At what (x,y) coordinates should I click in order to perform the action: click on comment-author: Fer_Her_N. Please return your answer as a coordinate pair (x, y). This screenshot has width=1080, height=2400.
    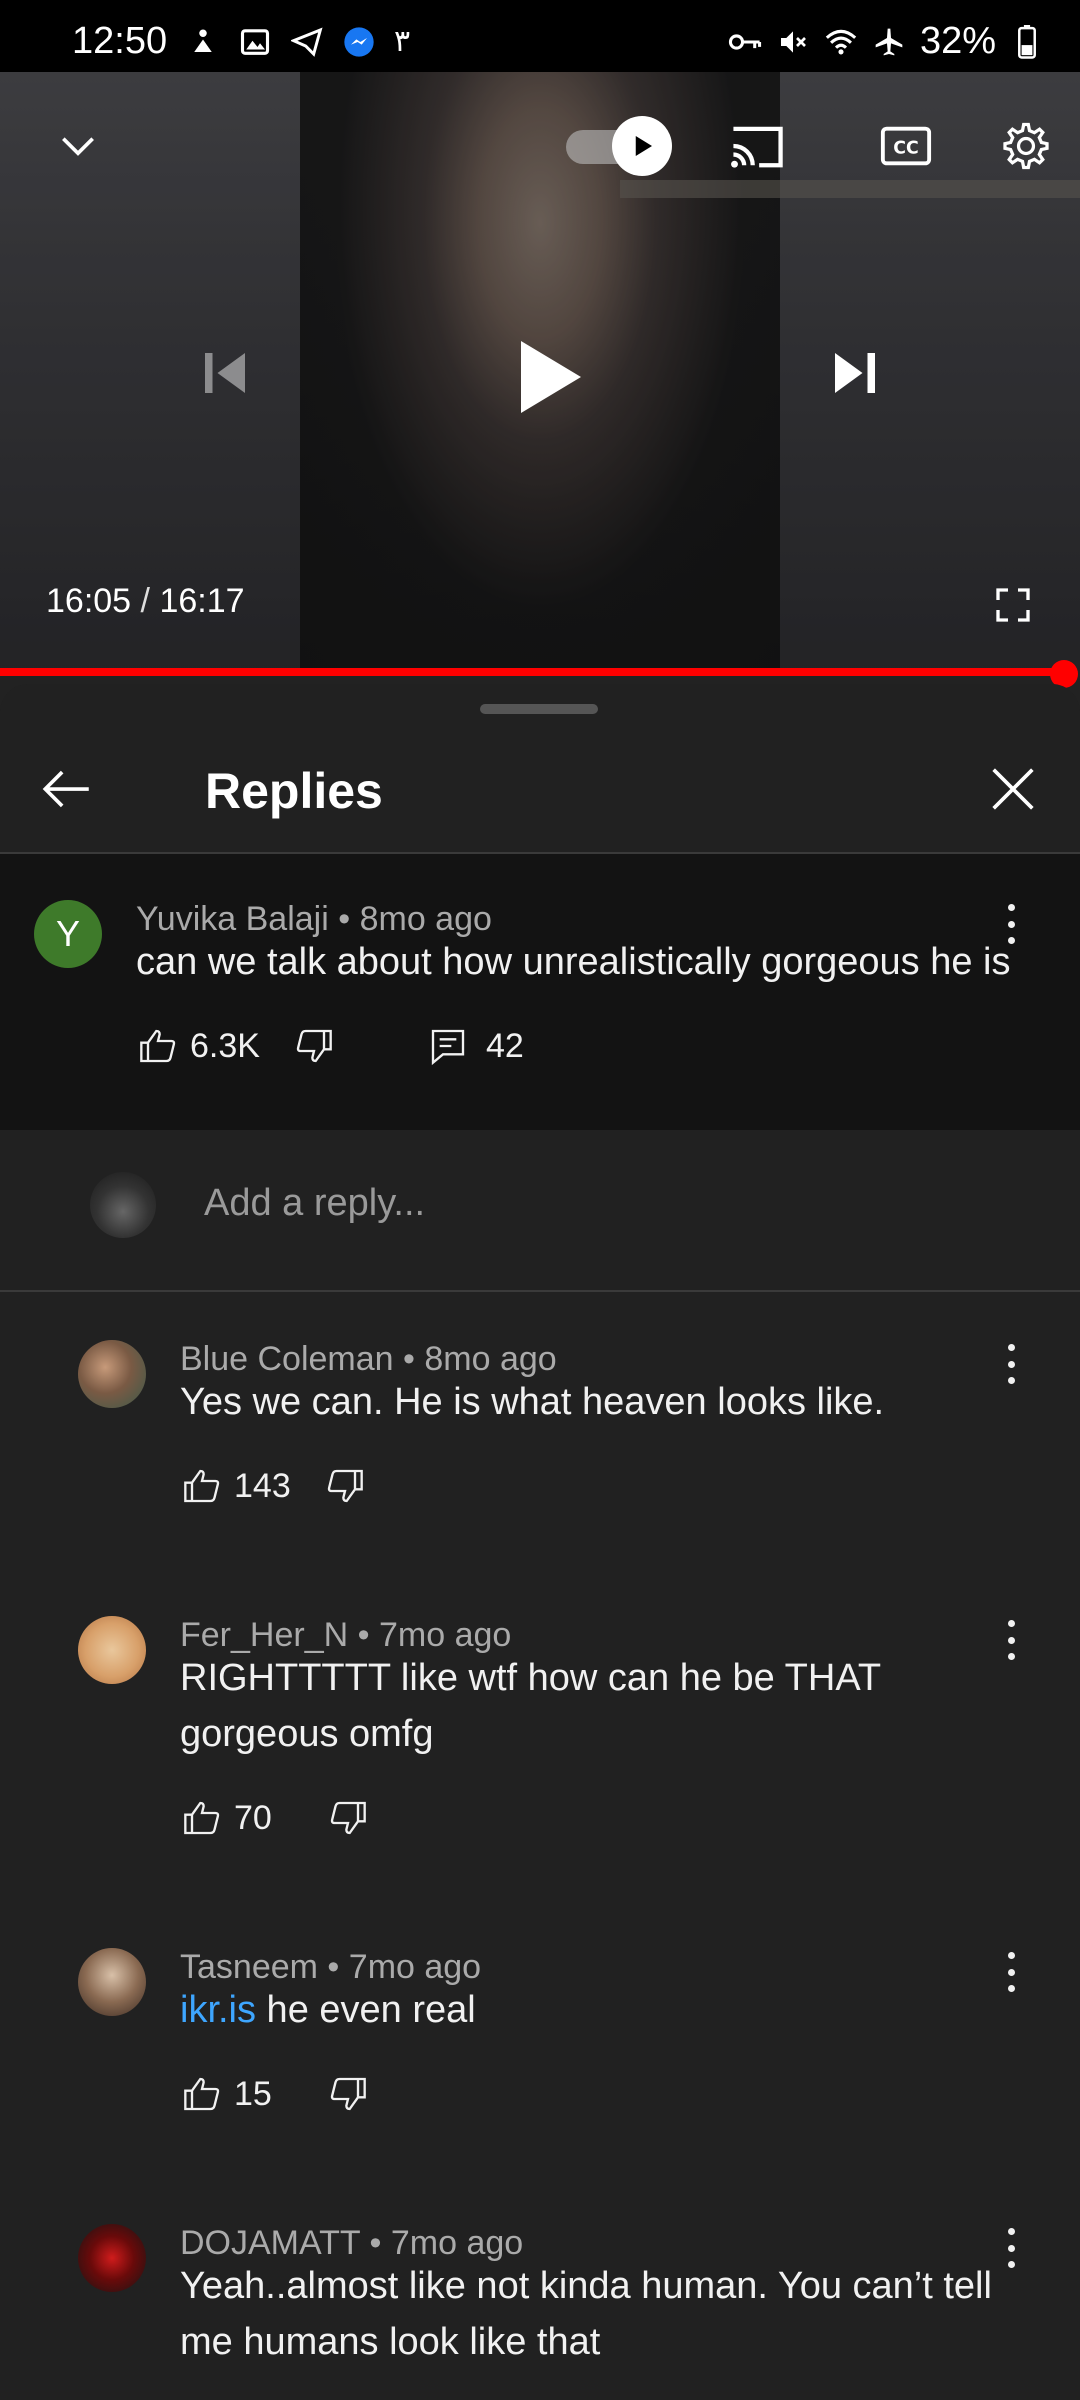
    Looking at the image, I should click on (264, 1635).